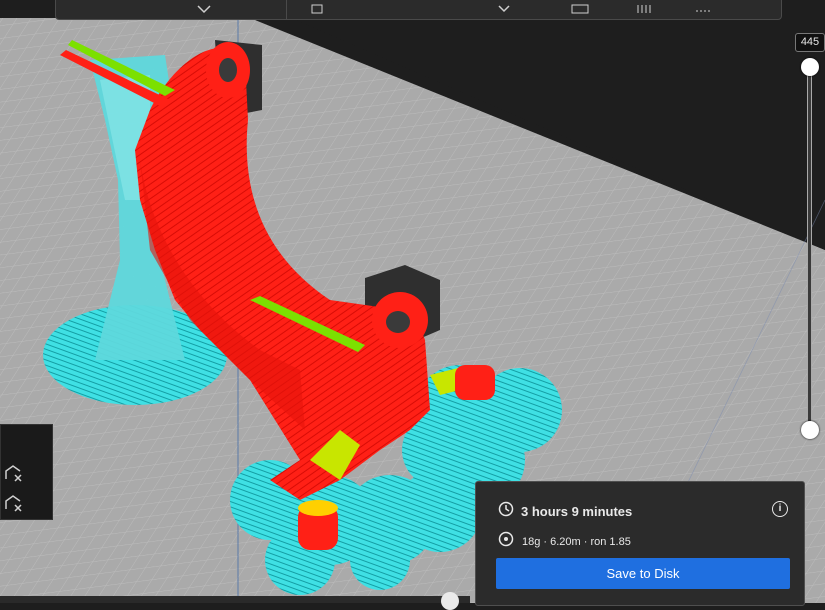 The width and height of the screenshot is (825, 610). I want to click on material-row: 18g · 6.20m · ron 1.85, so click(564, 541).